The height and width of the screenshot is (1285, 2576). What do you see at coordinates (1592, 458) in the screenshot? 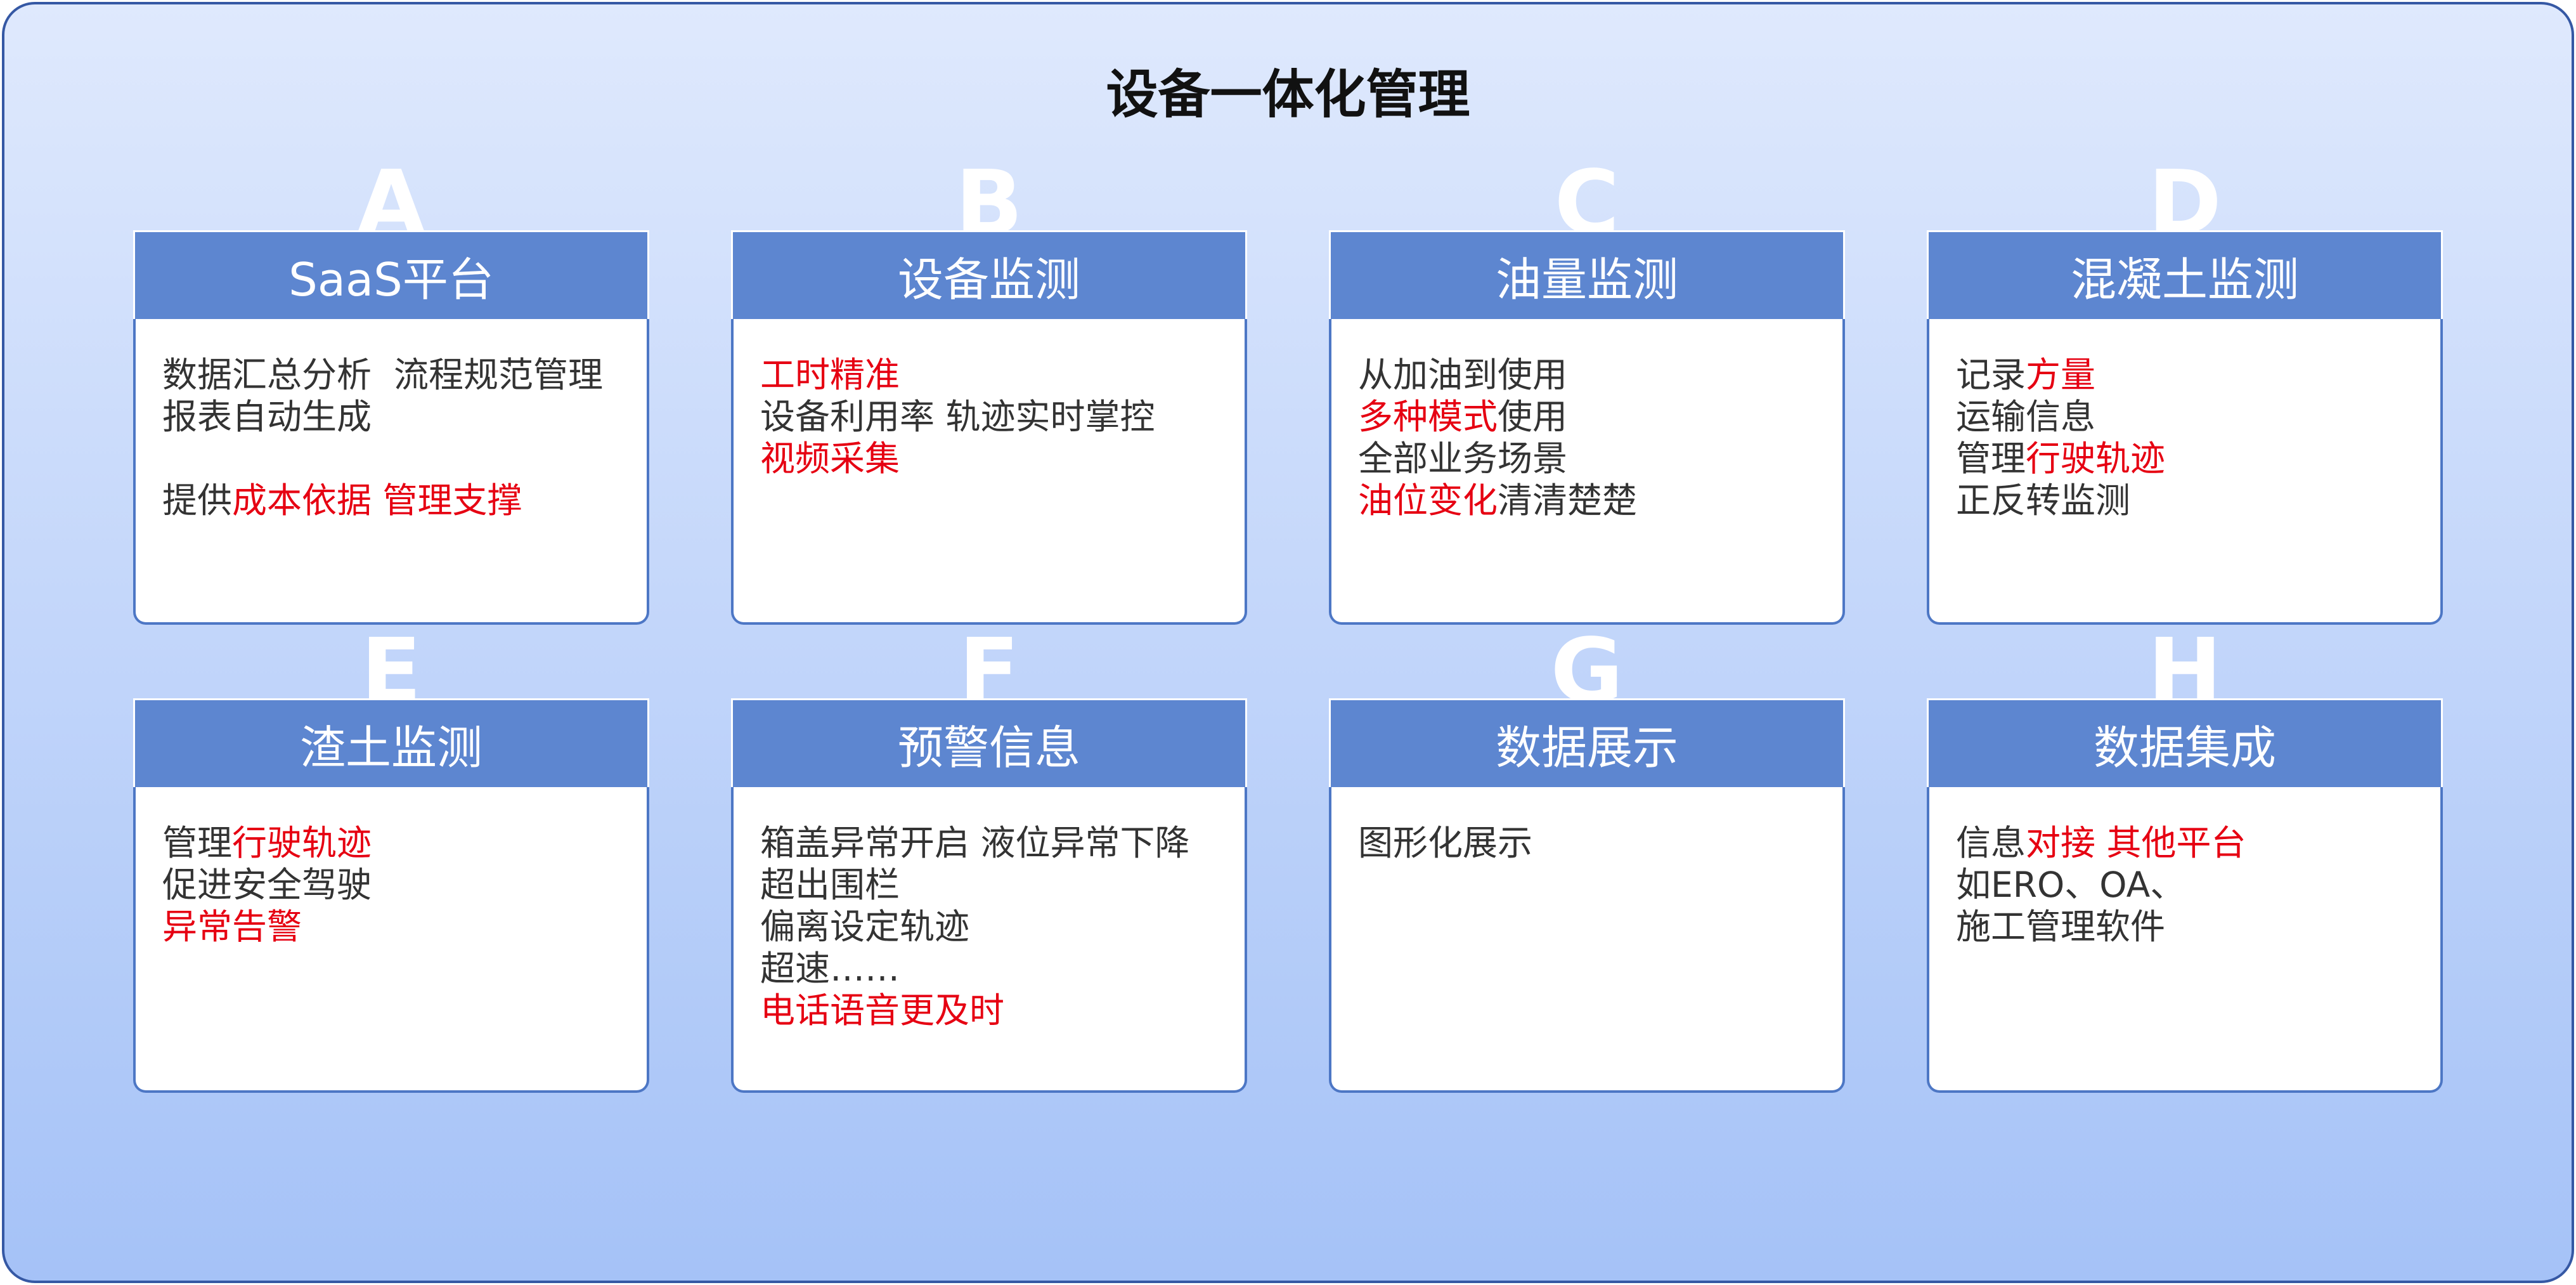
I see `card-line: 全部业务场景` at bounding box center [1592, 458].